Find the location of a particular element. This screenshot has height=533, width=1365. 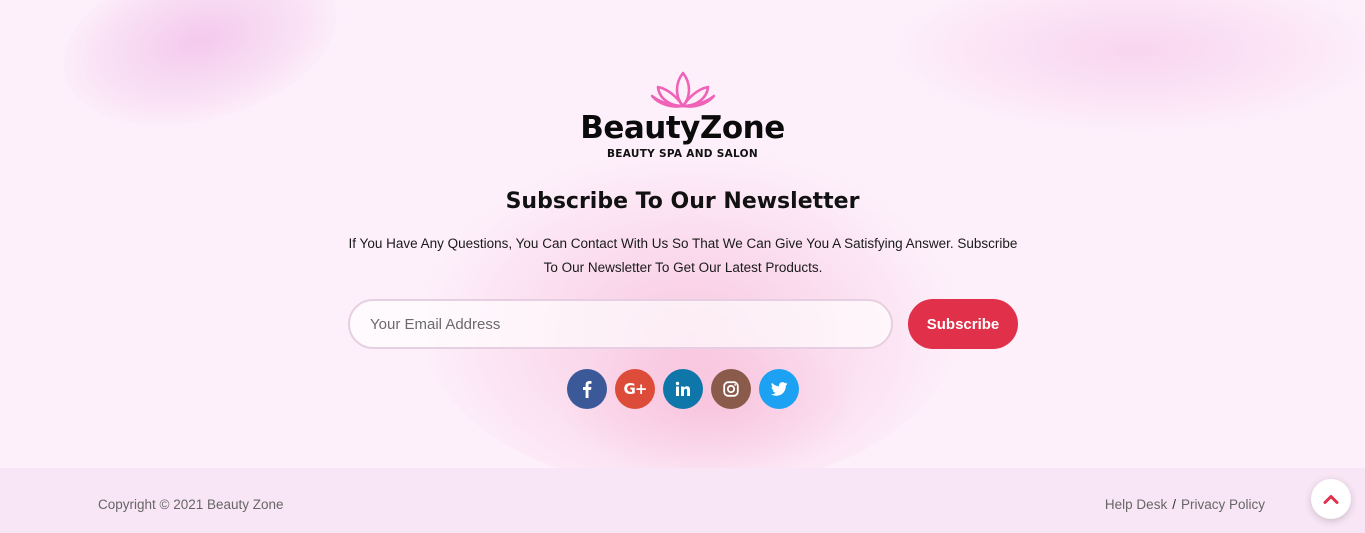

privacy-policy-link: Privacy Policy is located at coordinates (1223, 504).